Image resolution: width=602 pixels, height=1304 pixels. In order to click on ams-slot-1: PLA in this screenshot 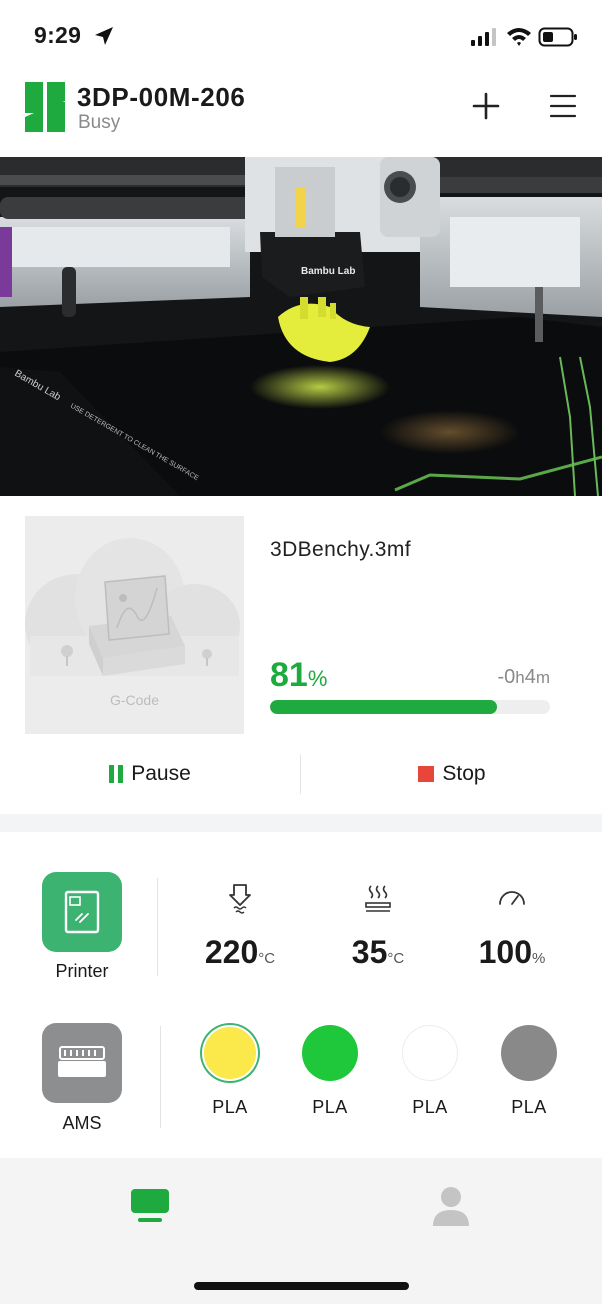, I will do `click(230, 1071)`.